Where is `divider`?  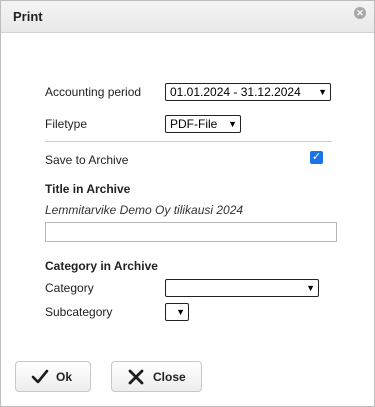
divider is located at coordinates (188, 141).